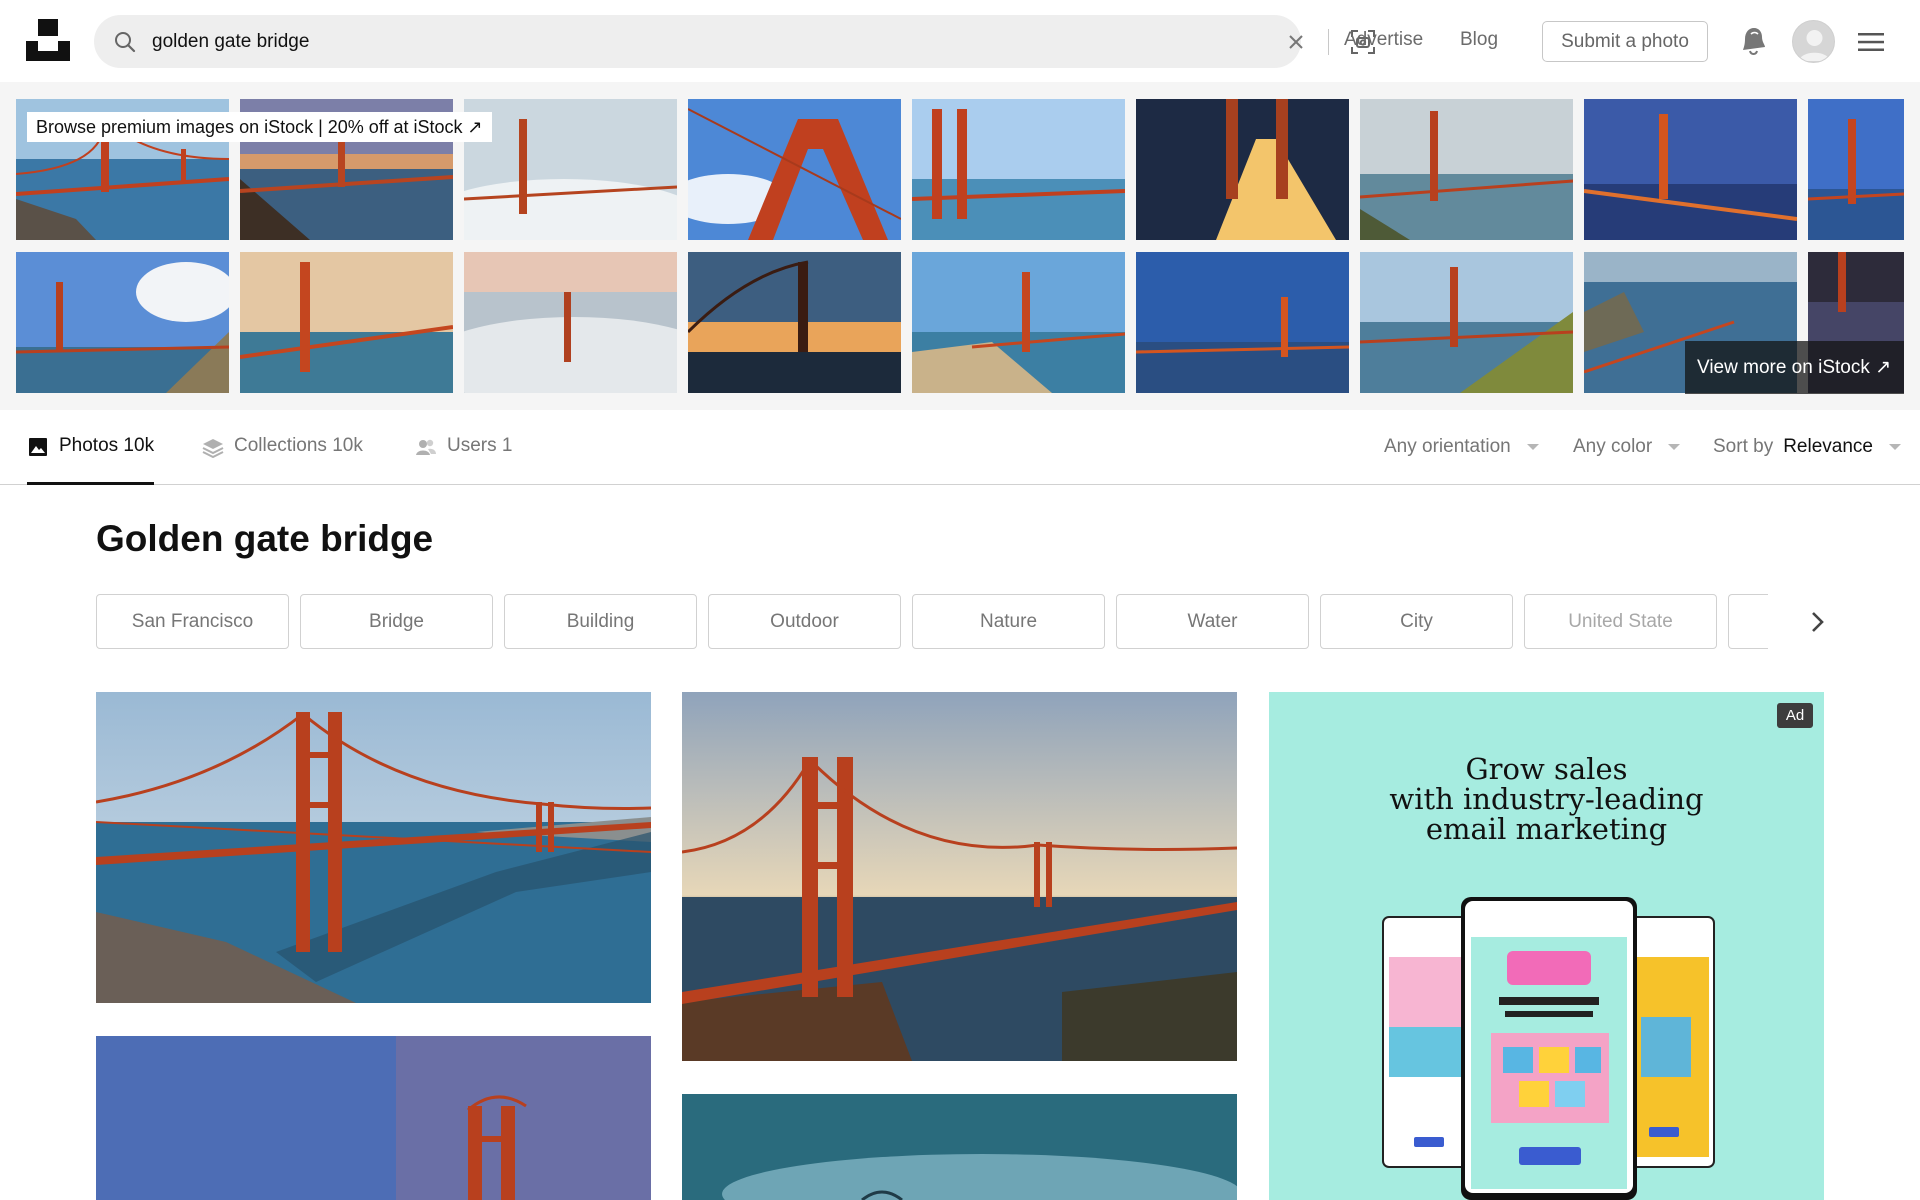 The height and width of the screenshot is (1200, 1920). What do you see at coordinates (1296, 42) in the screenshot?
I see `clear-icon` at bounding box center [1296, 42].